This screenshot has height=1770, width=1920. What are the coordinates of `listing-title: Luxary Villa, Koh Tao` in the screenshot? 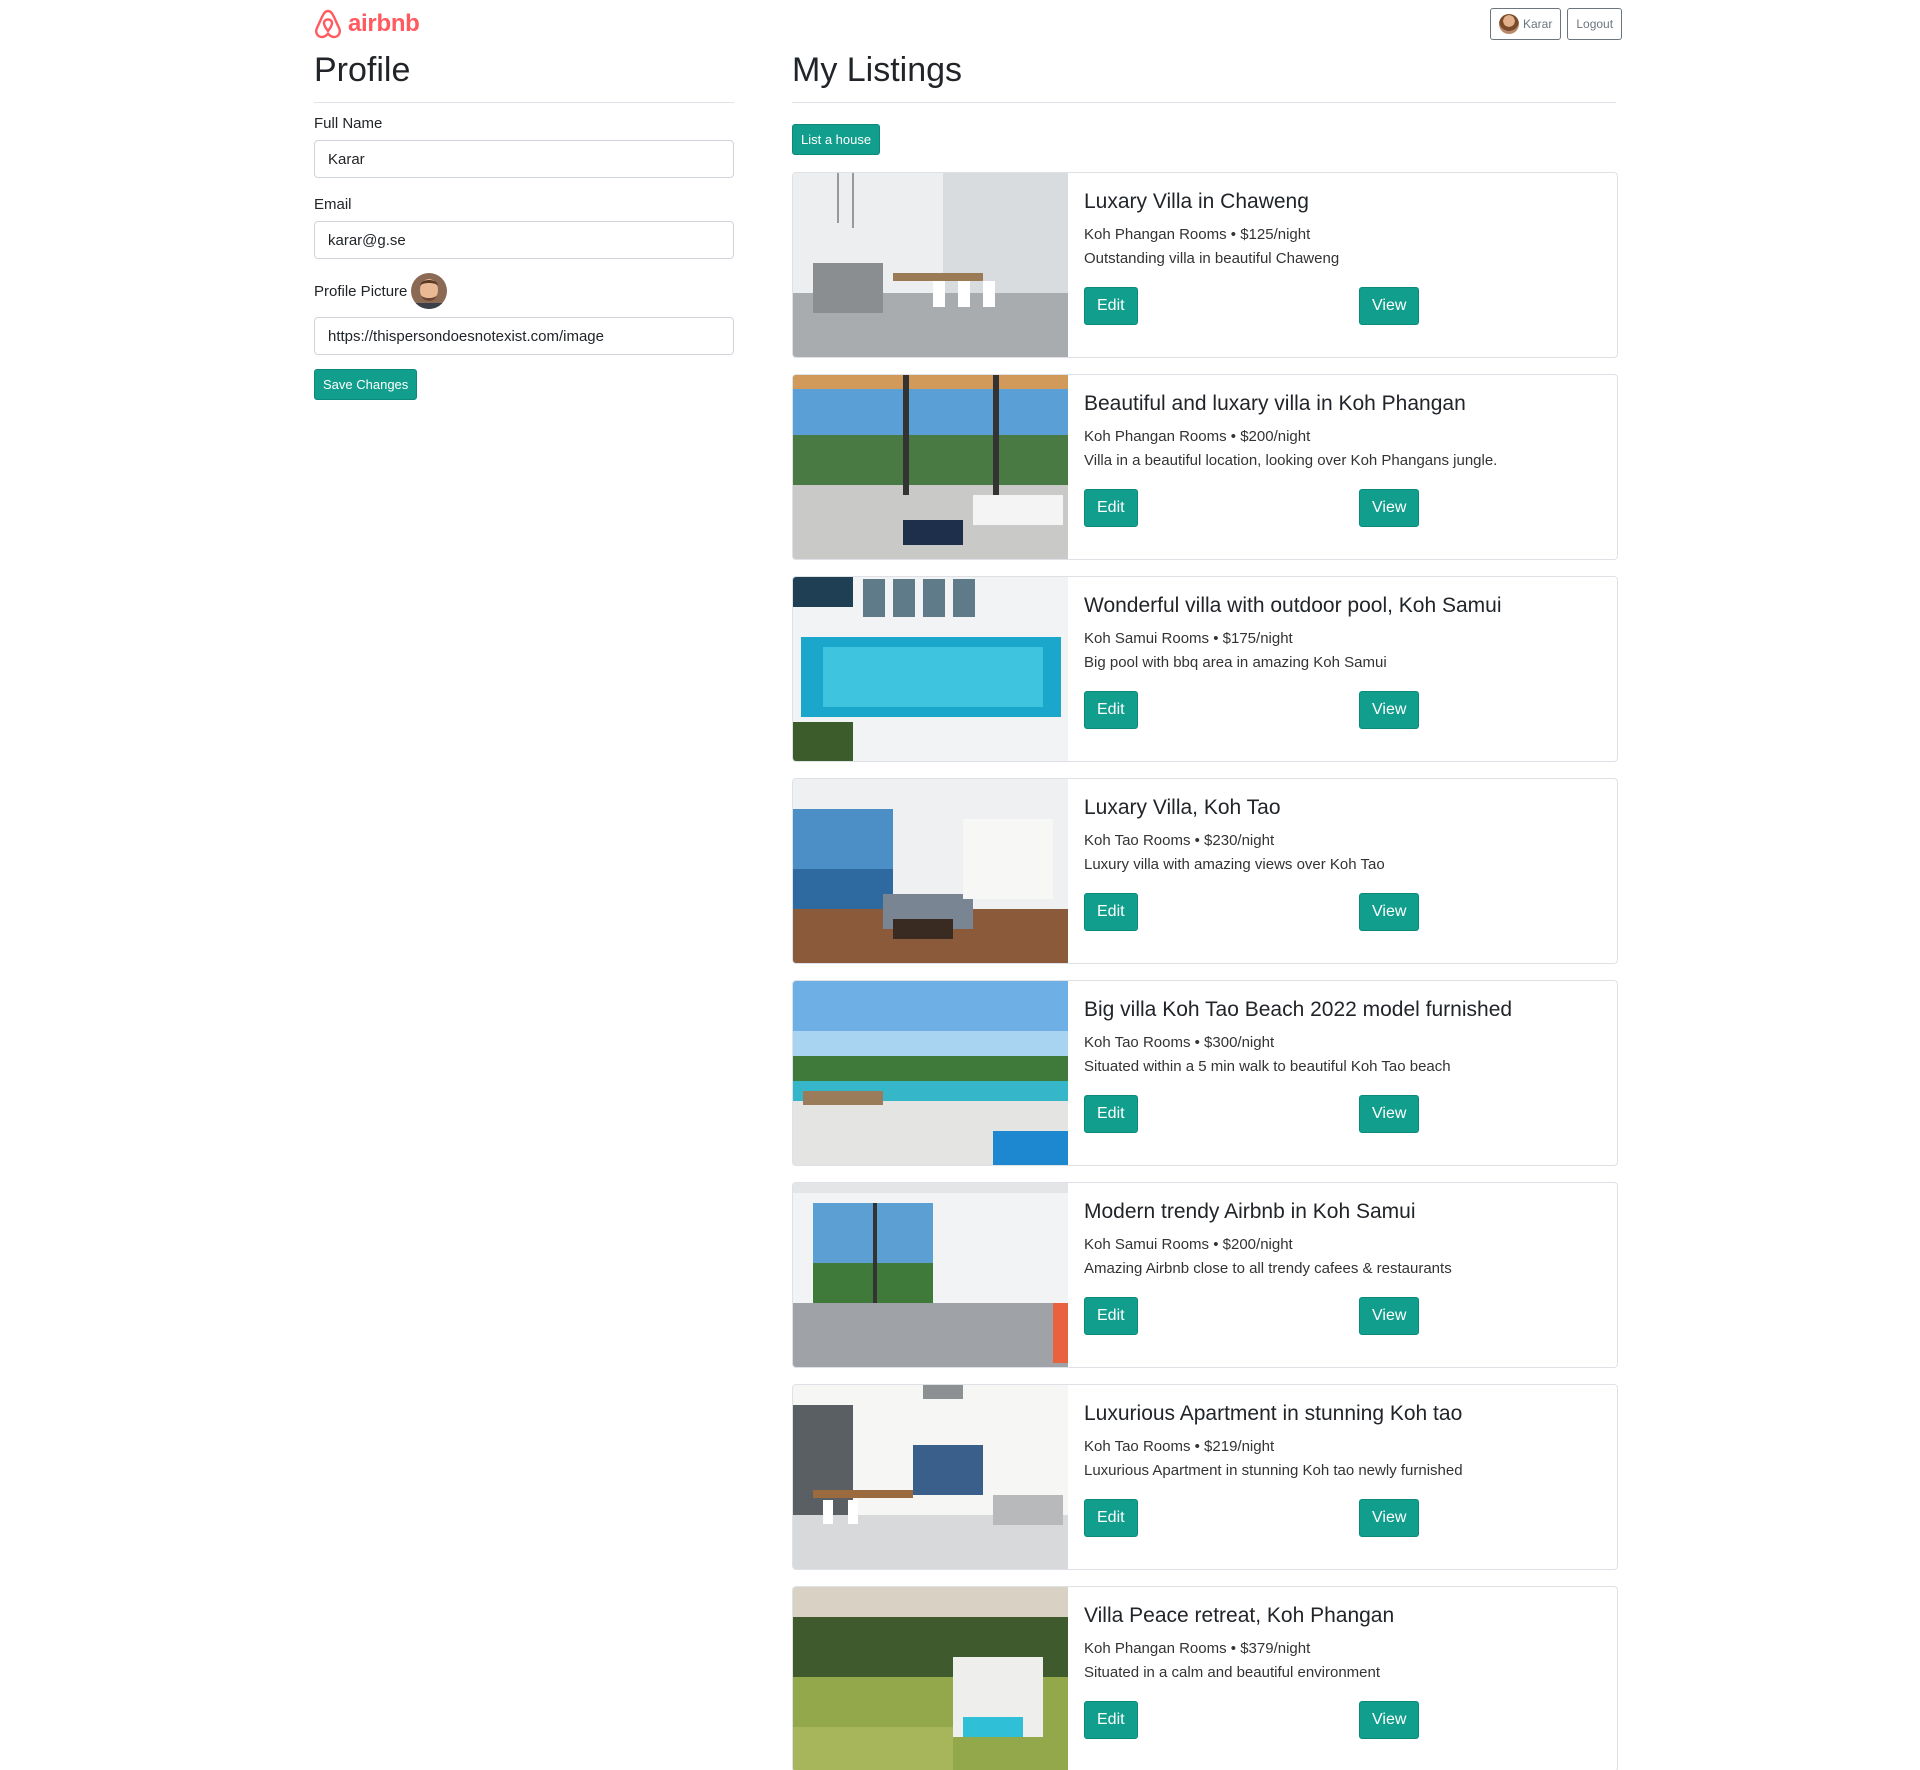 It's located at (1342, 808).